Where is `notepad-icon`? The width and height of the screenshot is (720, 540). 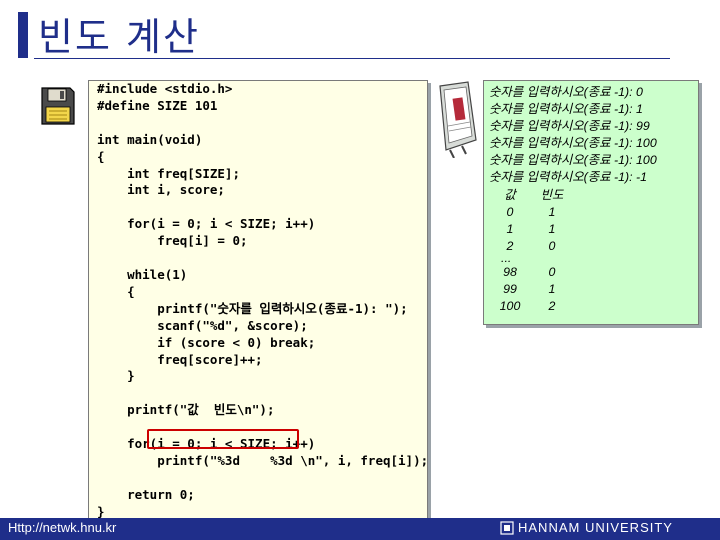
notepad-icon is located at coordinates (458, 119).